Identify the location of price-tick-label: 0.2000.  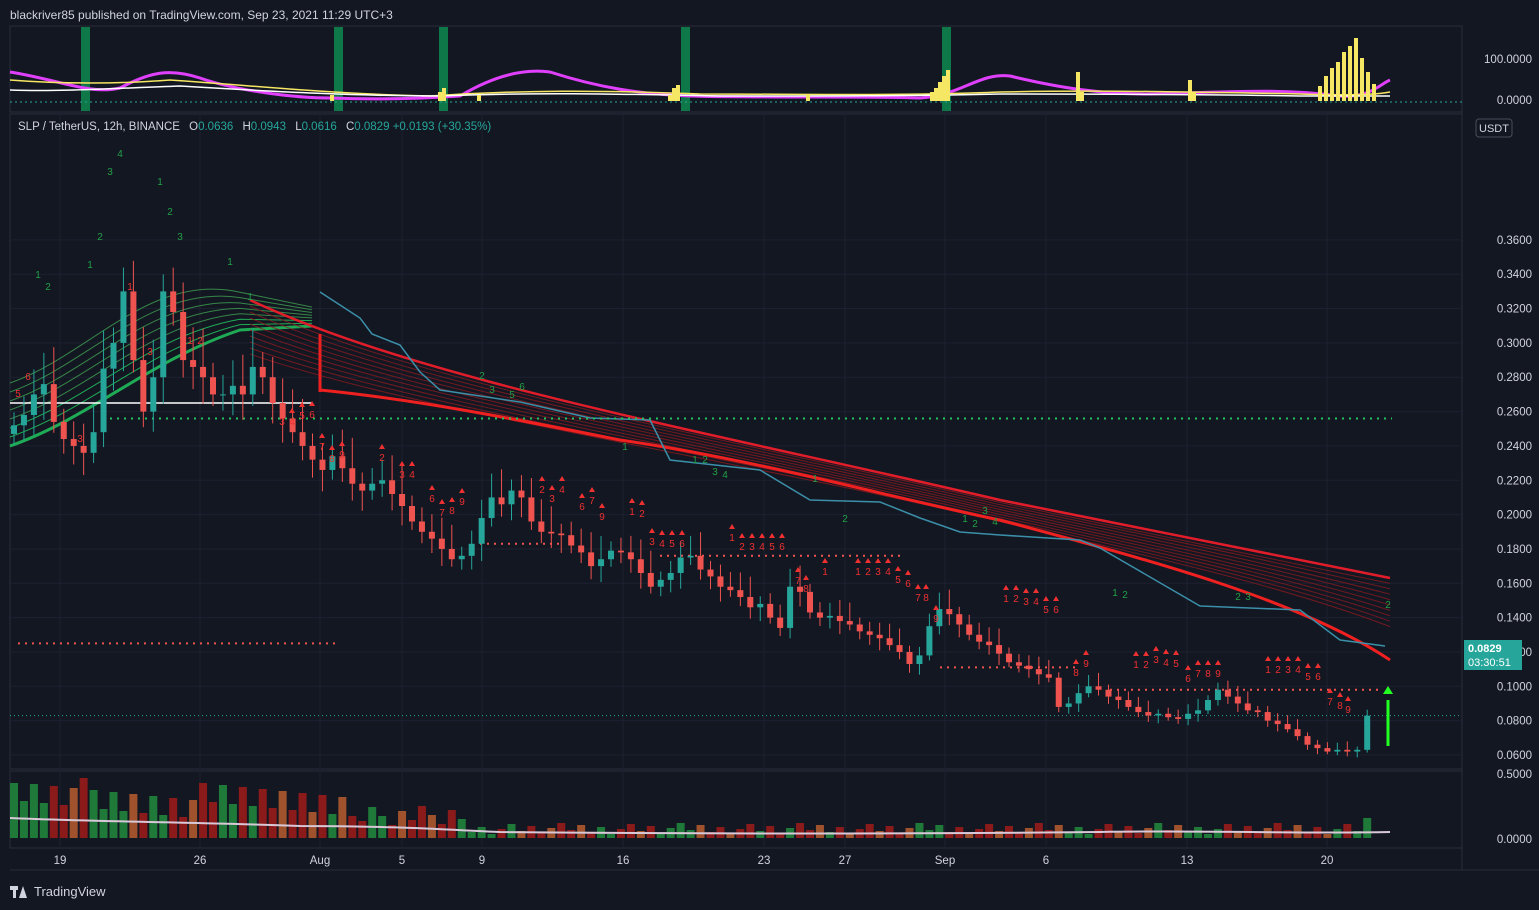
(1514, 516).